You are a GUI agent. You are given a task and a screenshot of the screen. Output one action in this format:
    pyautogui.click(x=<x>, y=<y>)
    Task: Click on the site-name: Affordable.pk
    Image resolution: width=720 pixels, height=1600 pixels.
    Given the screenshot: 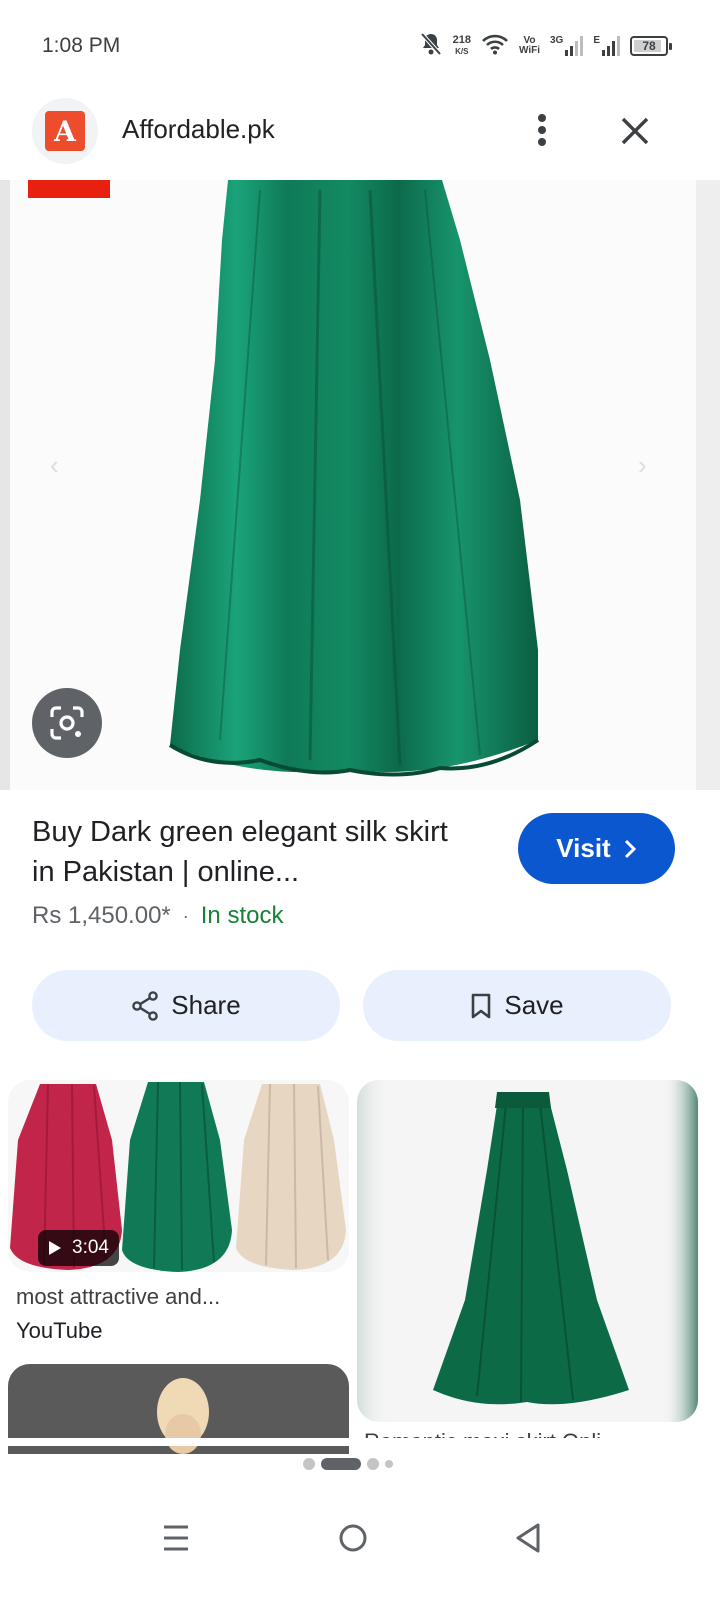 What is the action you would take?
    pyautogui.click(x=198, y=129)
    